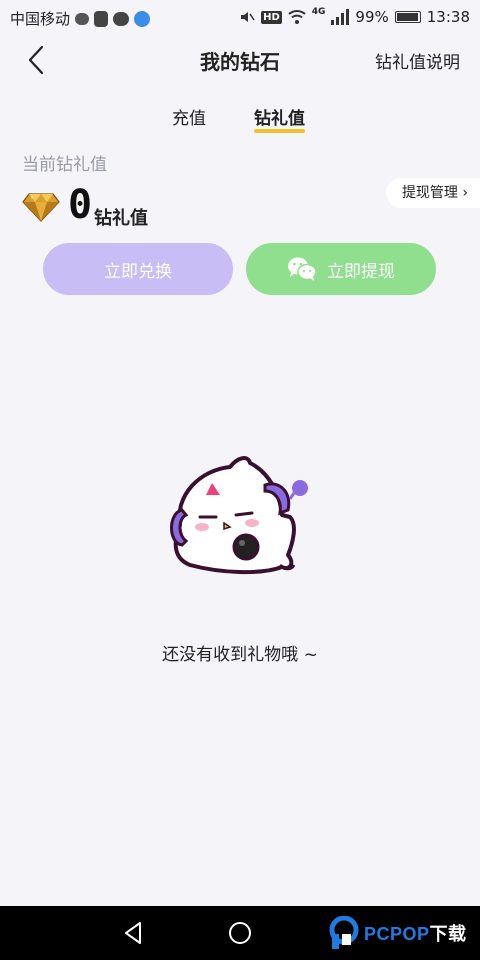  What do you see at coordinates (138, 271) in the screenshot?
I see `exchange-button-label: 立即兑换` at bounding box center [138, 271].